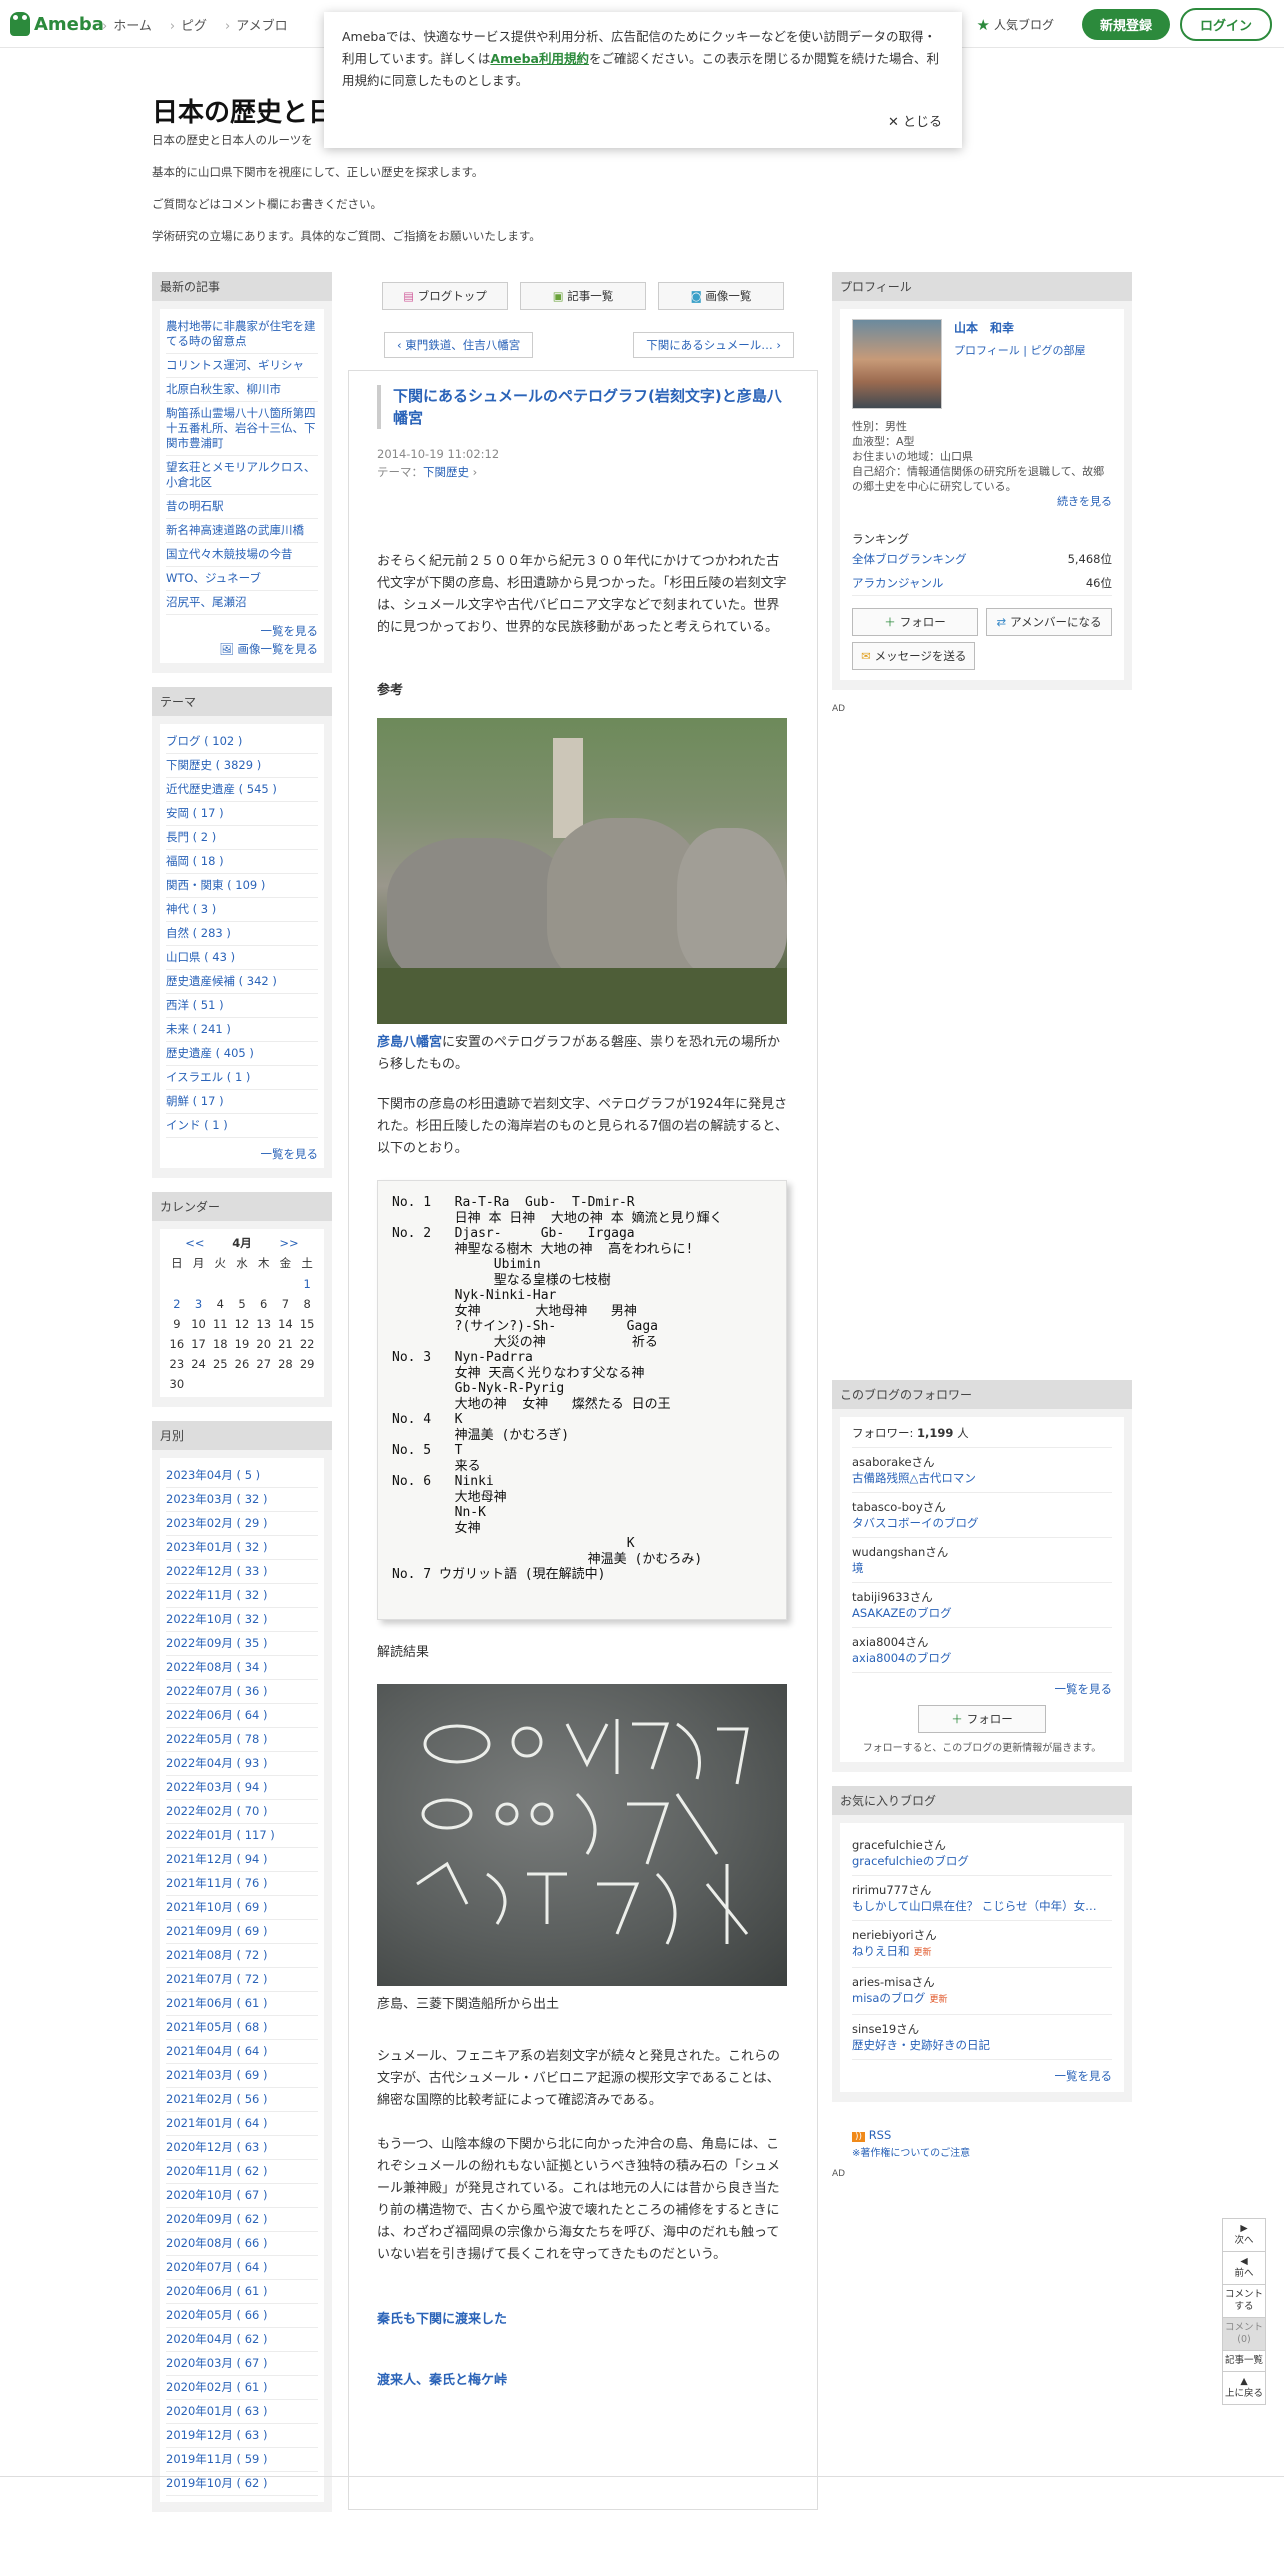 This screenshot has width=1284, height=2568. Describe the element at coordinates (1244, 2235) in the screenshot. I see `float-next-button: ▶ 次へ` at that location.